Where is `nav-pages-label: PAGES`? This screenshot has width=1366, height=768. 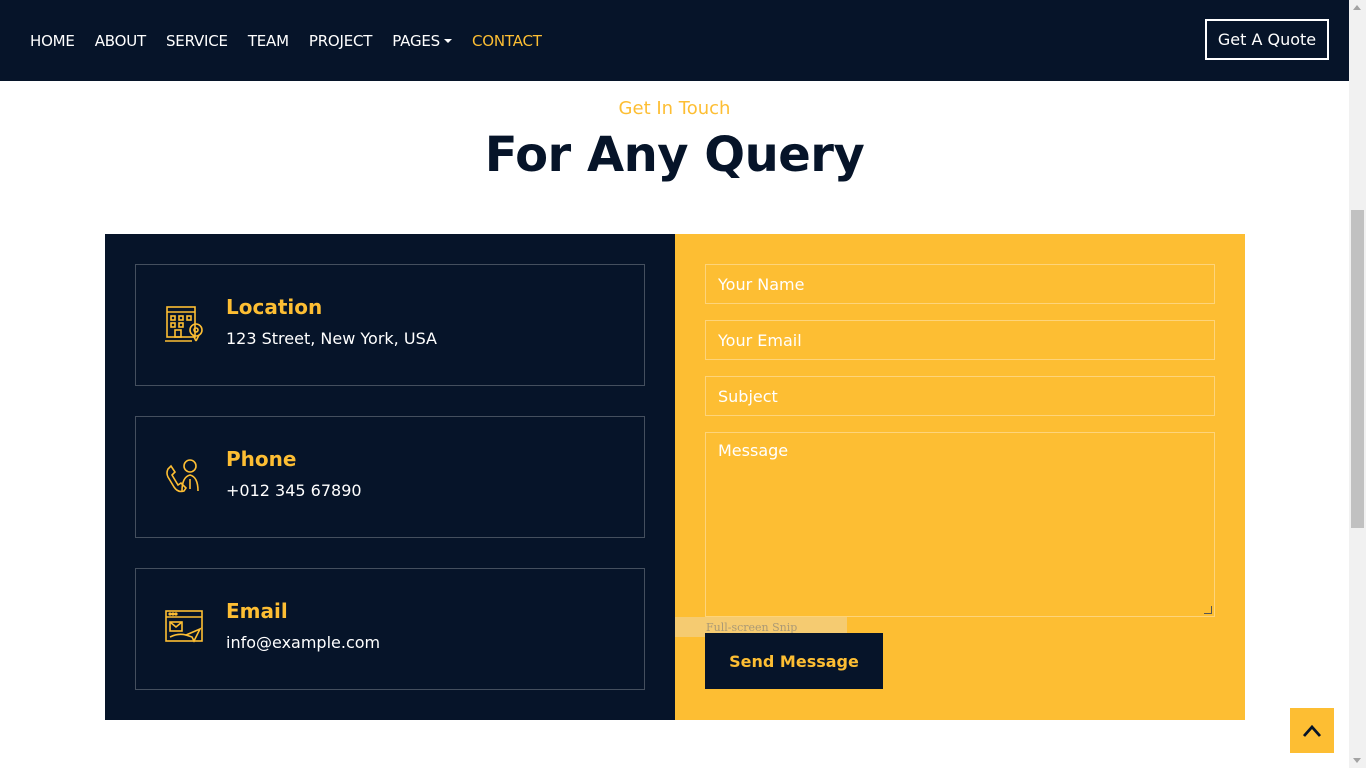
nav-pages-label: PAGES is located at coordinates (416, 40).